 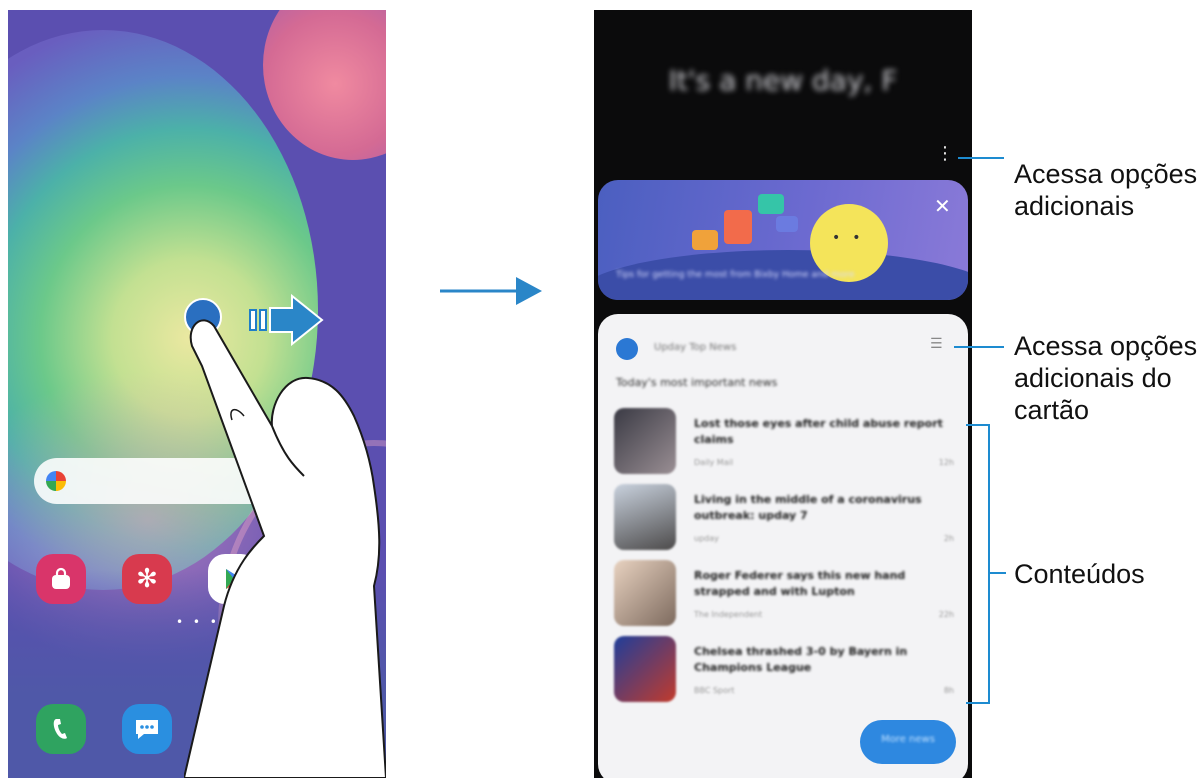 I want to click on callout-menu-options: Acessa opções adicionais, so click(x=1105, y=190).